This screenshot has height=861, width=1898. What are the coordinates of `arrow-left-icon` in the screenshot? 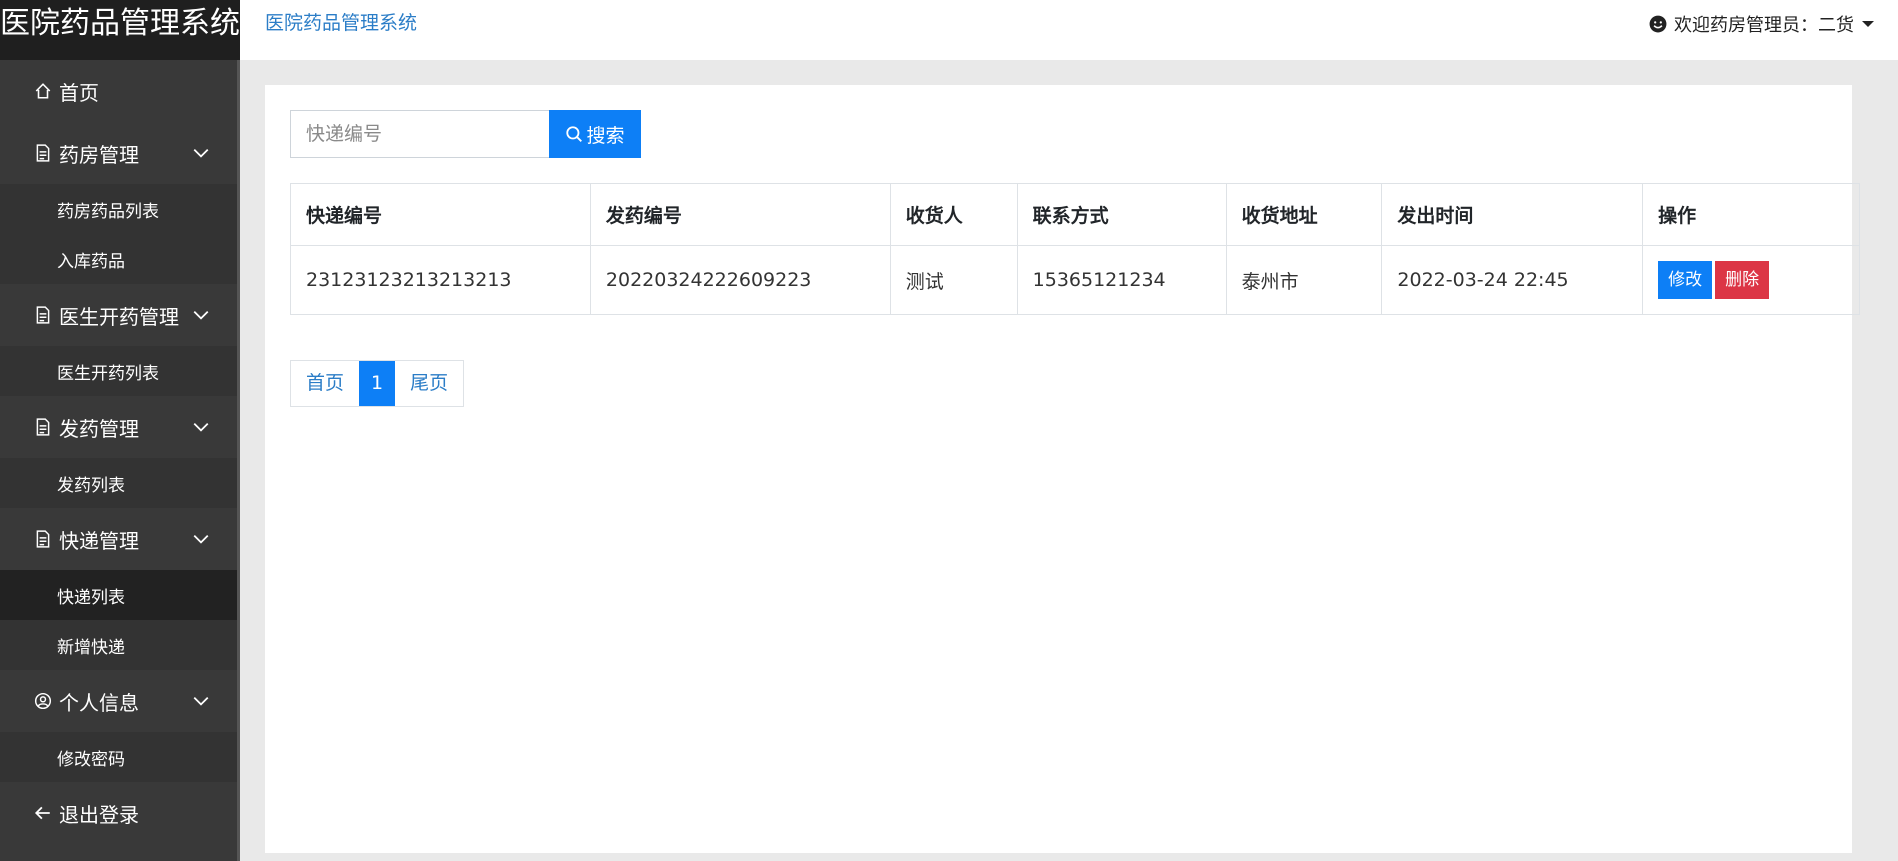 It's located at (43, 813).